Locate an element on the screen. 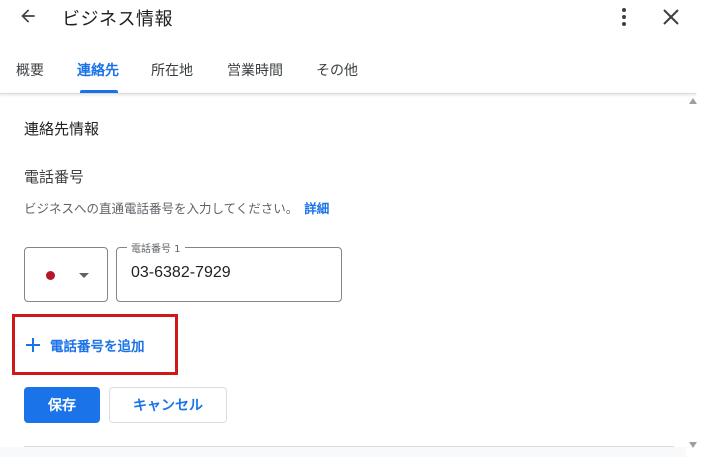 The image size is (704, 457). dialog-header: ビジネス情報 is located at coordinates (352, 18).